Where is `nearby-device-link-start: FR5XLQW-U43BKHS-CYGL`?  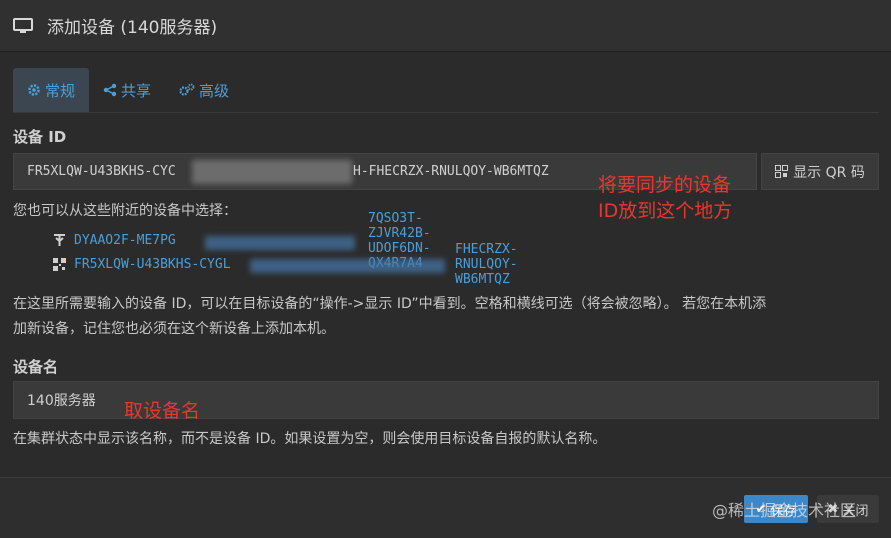
nearby-device-link-start: FR5XLQW-U43BKHS-CYGL is located at coordinates (152, 264).